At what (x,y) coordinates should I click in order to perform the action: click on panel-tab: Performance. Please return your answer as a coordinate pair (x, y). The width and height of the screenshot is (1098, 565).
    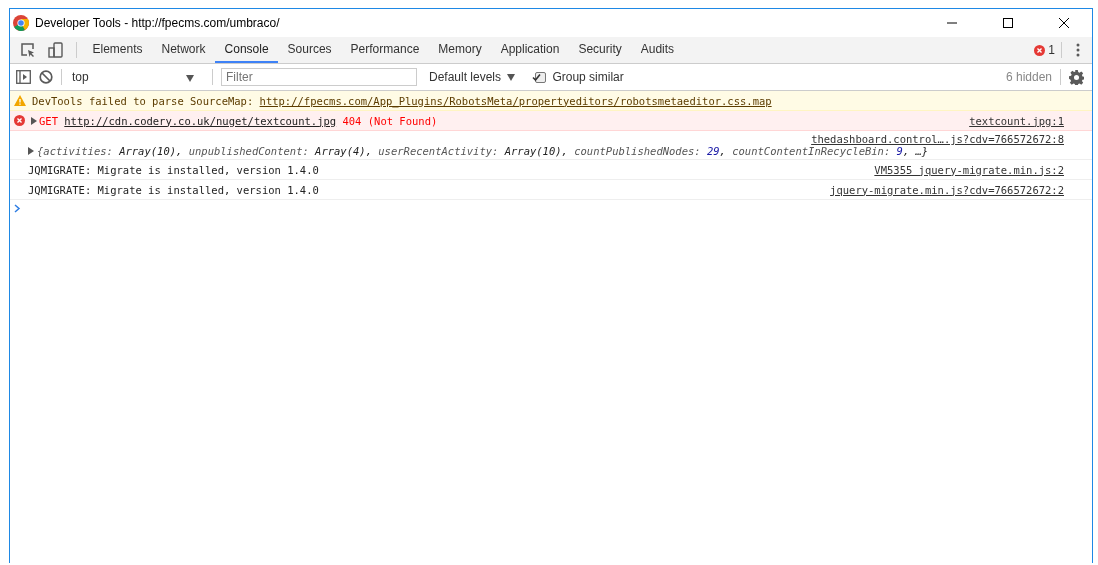
    Looking at the image, I should click on (385, 50).